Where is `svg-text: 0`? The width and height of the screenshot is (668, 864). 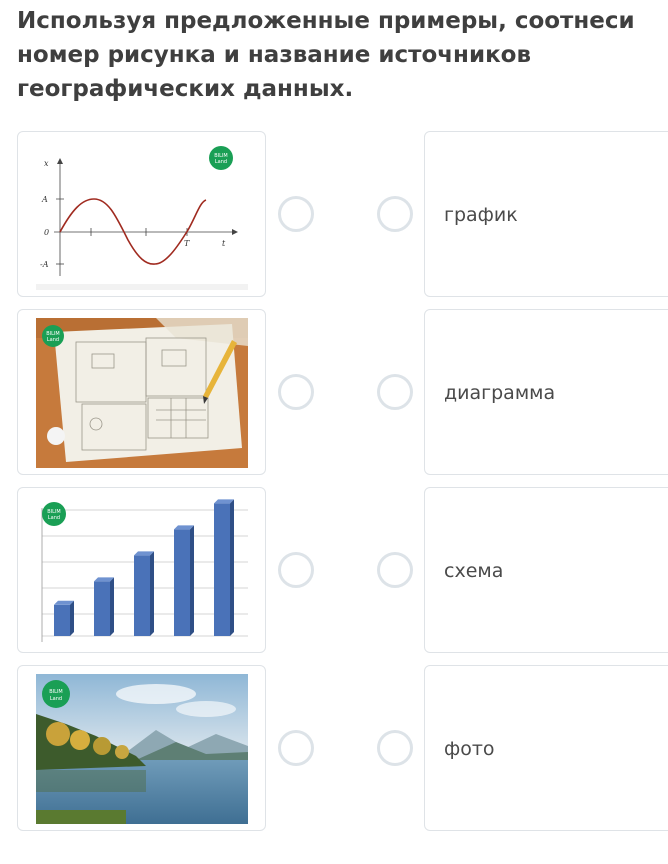 svg-text: 0 is located at coordinates (46, 232).